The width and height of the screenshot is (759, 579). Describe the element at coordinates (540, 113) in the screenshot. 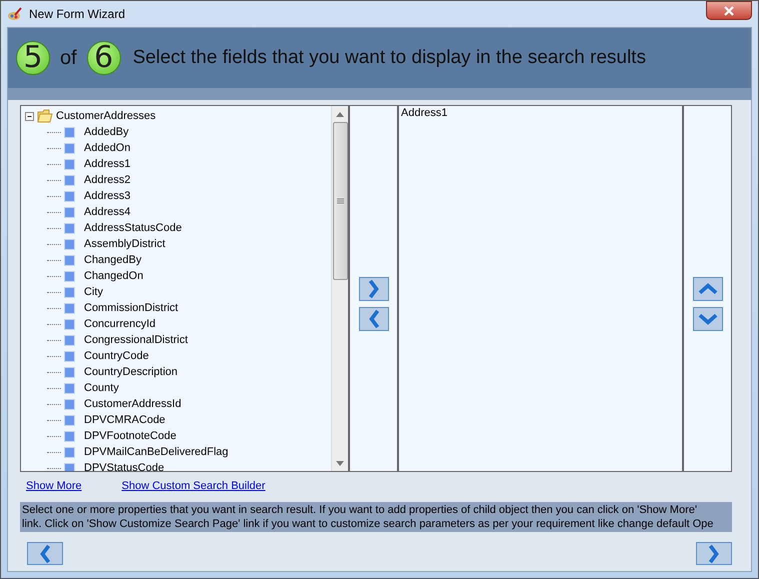

I see `list-item: Address1` at that location.